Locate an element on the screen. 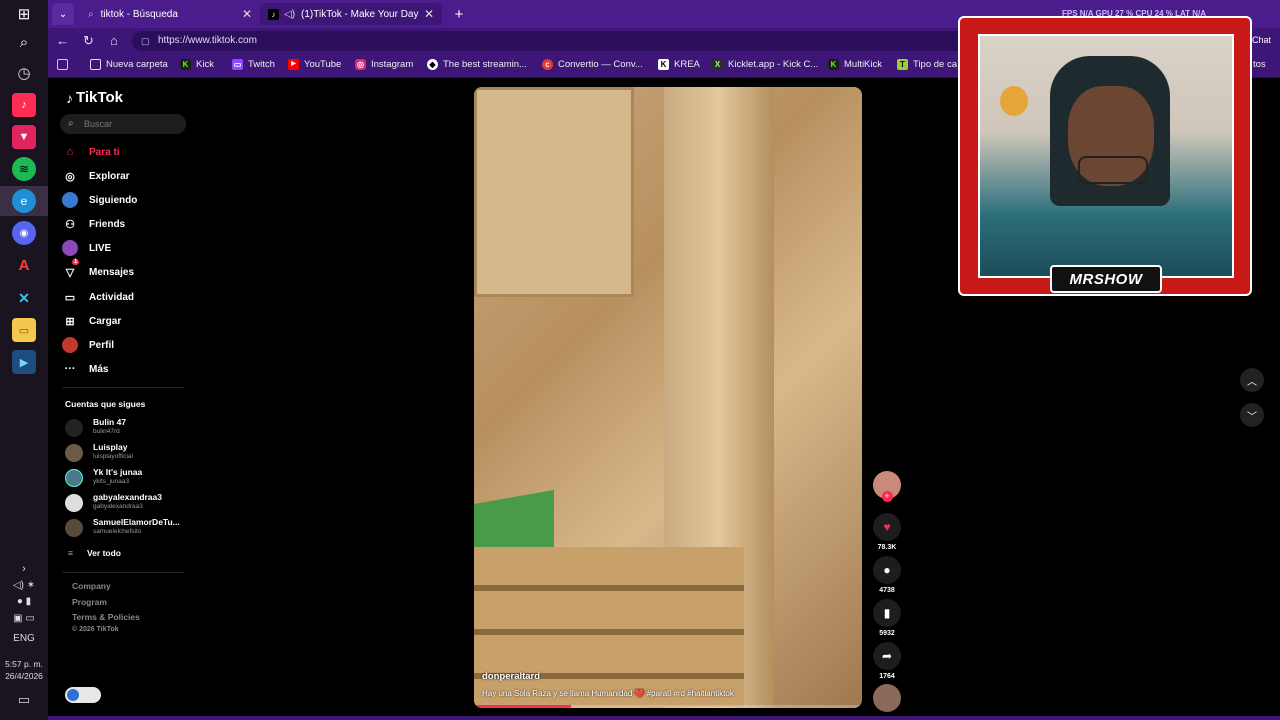 Image resolution: width=1280 pixels, height=720 pixels. chevron-right-icon: › is located at coordinates (24, 569).